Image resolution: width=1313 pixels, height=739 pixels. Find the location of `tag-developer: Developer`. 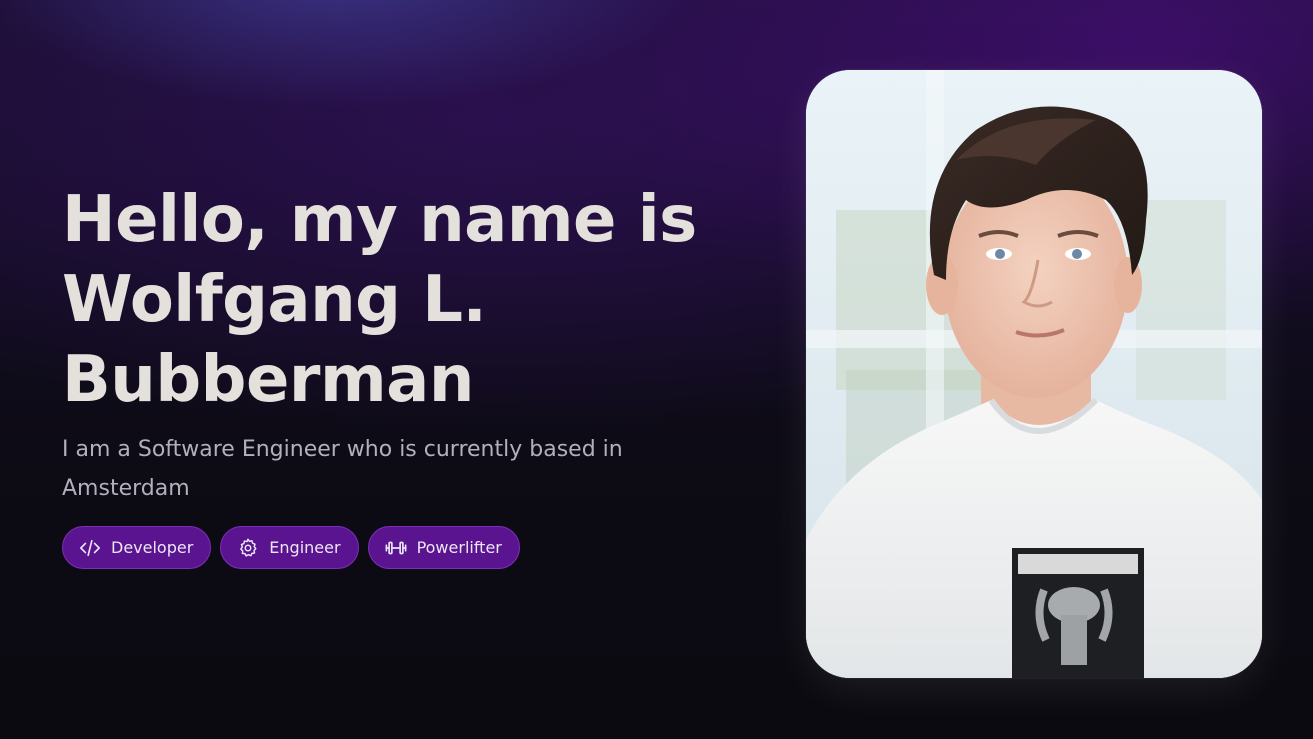

tag-developer: Developer is located at coordinates (137, 547).